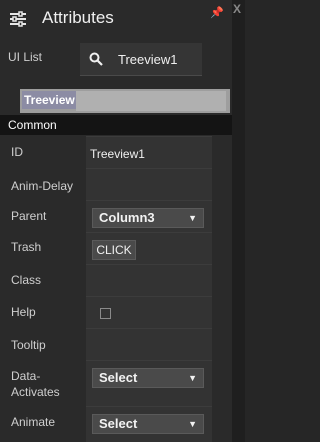 The height and width of the screenshot is (442, 320). Describe the element at coordinates (23, 312) in the screenshot. I see `prop-label-help: Help` at that location.